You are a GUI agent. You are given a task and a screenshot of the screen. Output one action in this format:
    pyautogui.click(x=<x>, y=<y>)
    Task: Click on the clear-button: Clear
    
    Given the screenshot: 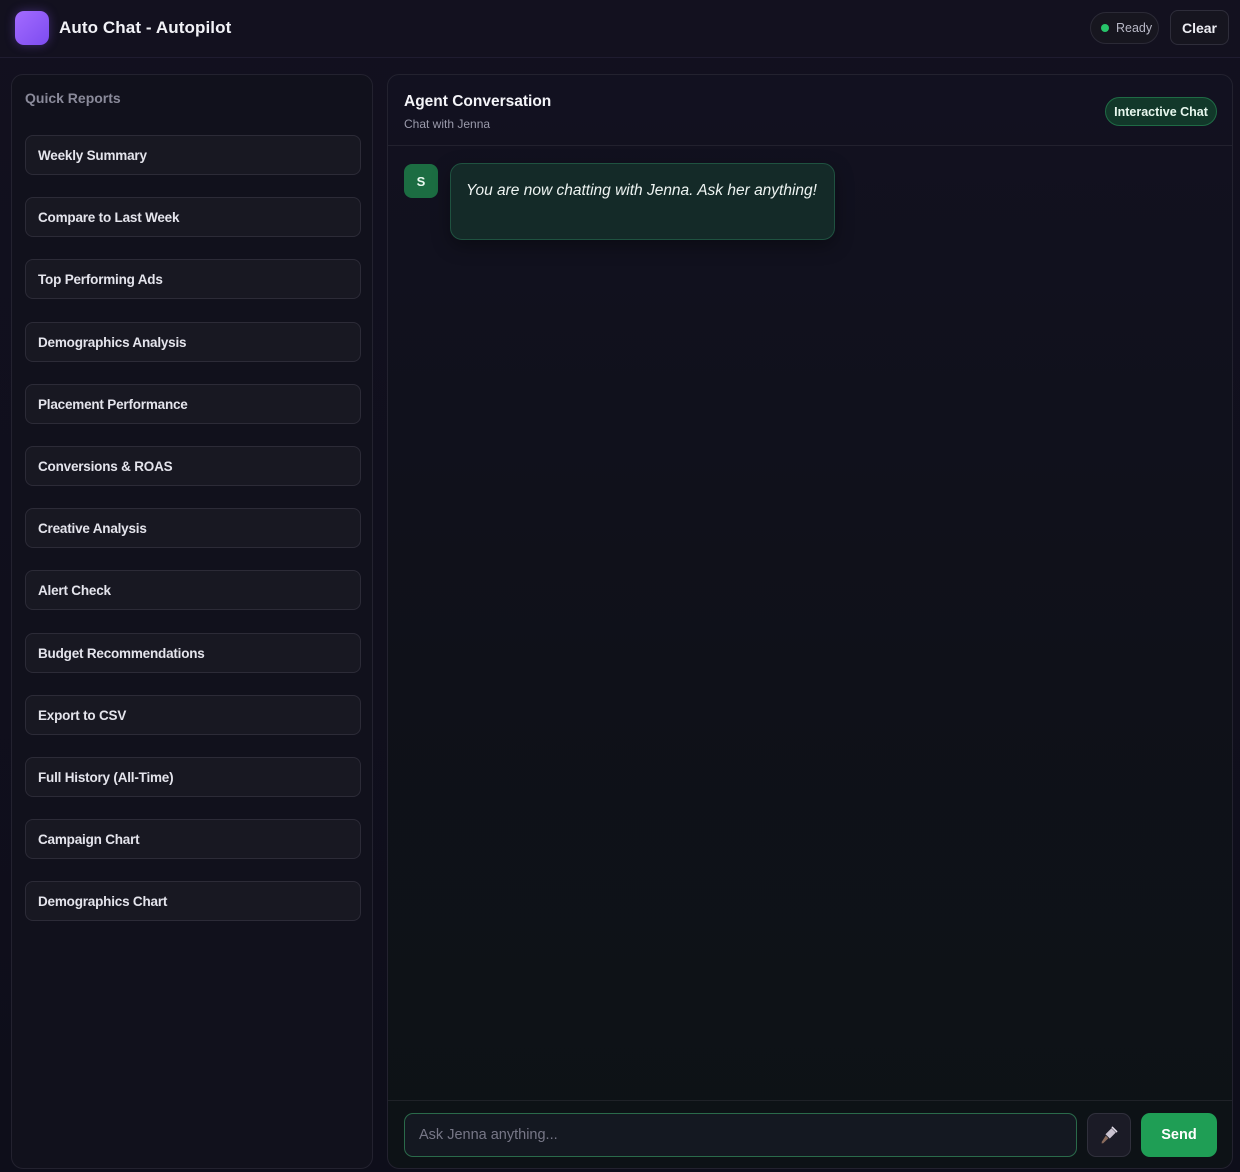 What is the action you would take?
    pyautogui.click(x=1199, y=27)
    